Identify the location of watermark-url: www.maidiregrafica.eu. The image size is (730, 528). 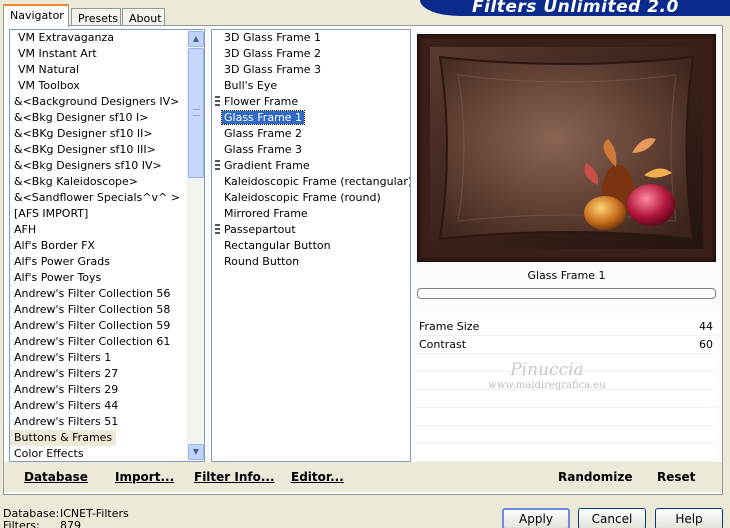
(547, 385).